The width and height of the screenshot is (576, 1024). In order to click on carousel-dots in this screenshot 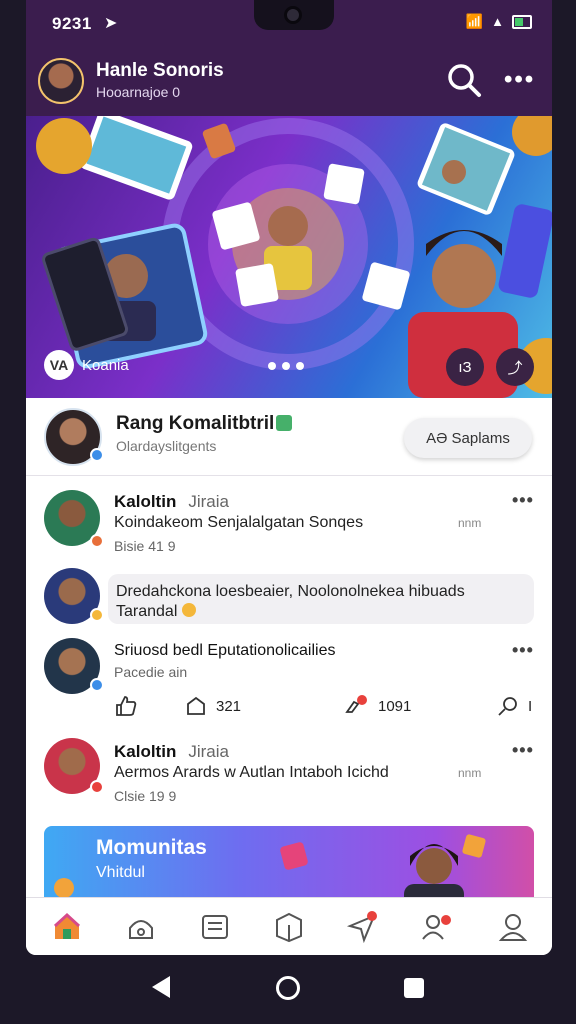, I will do `click(286, 366)`.